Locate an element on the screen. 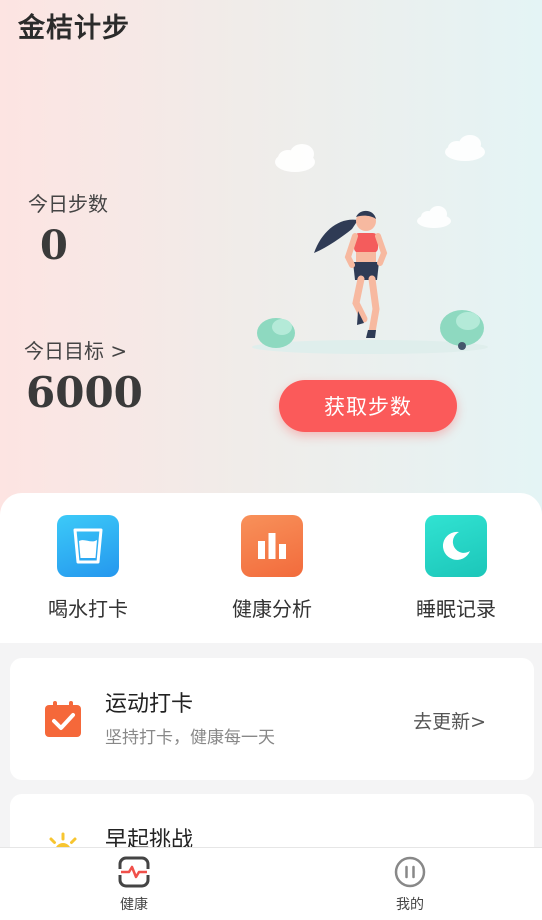 The width and height of the screenshot is (542, 920). tab-label: 我的 is located at coordinates (410, 905).